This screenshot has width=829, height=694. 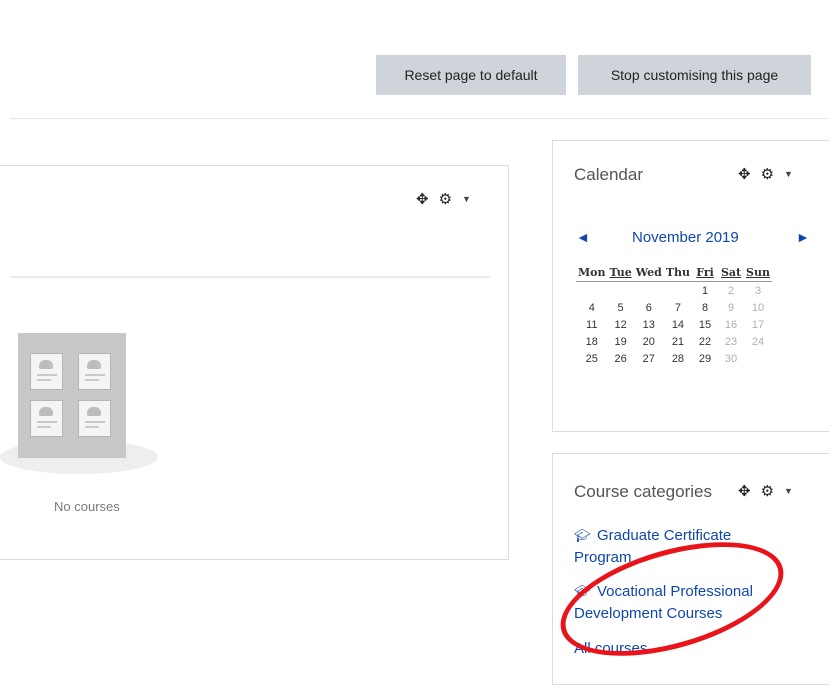 I want to click on main-block-controls: ✥ ⚙ ▼, so click(x=443, y=199).